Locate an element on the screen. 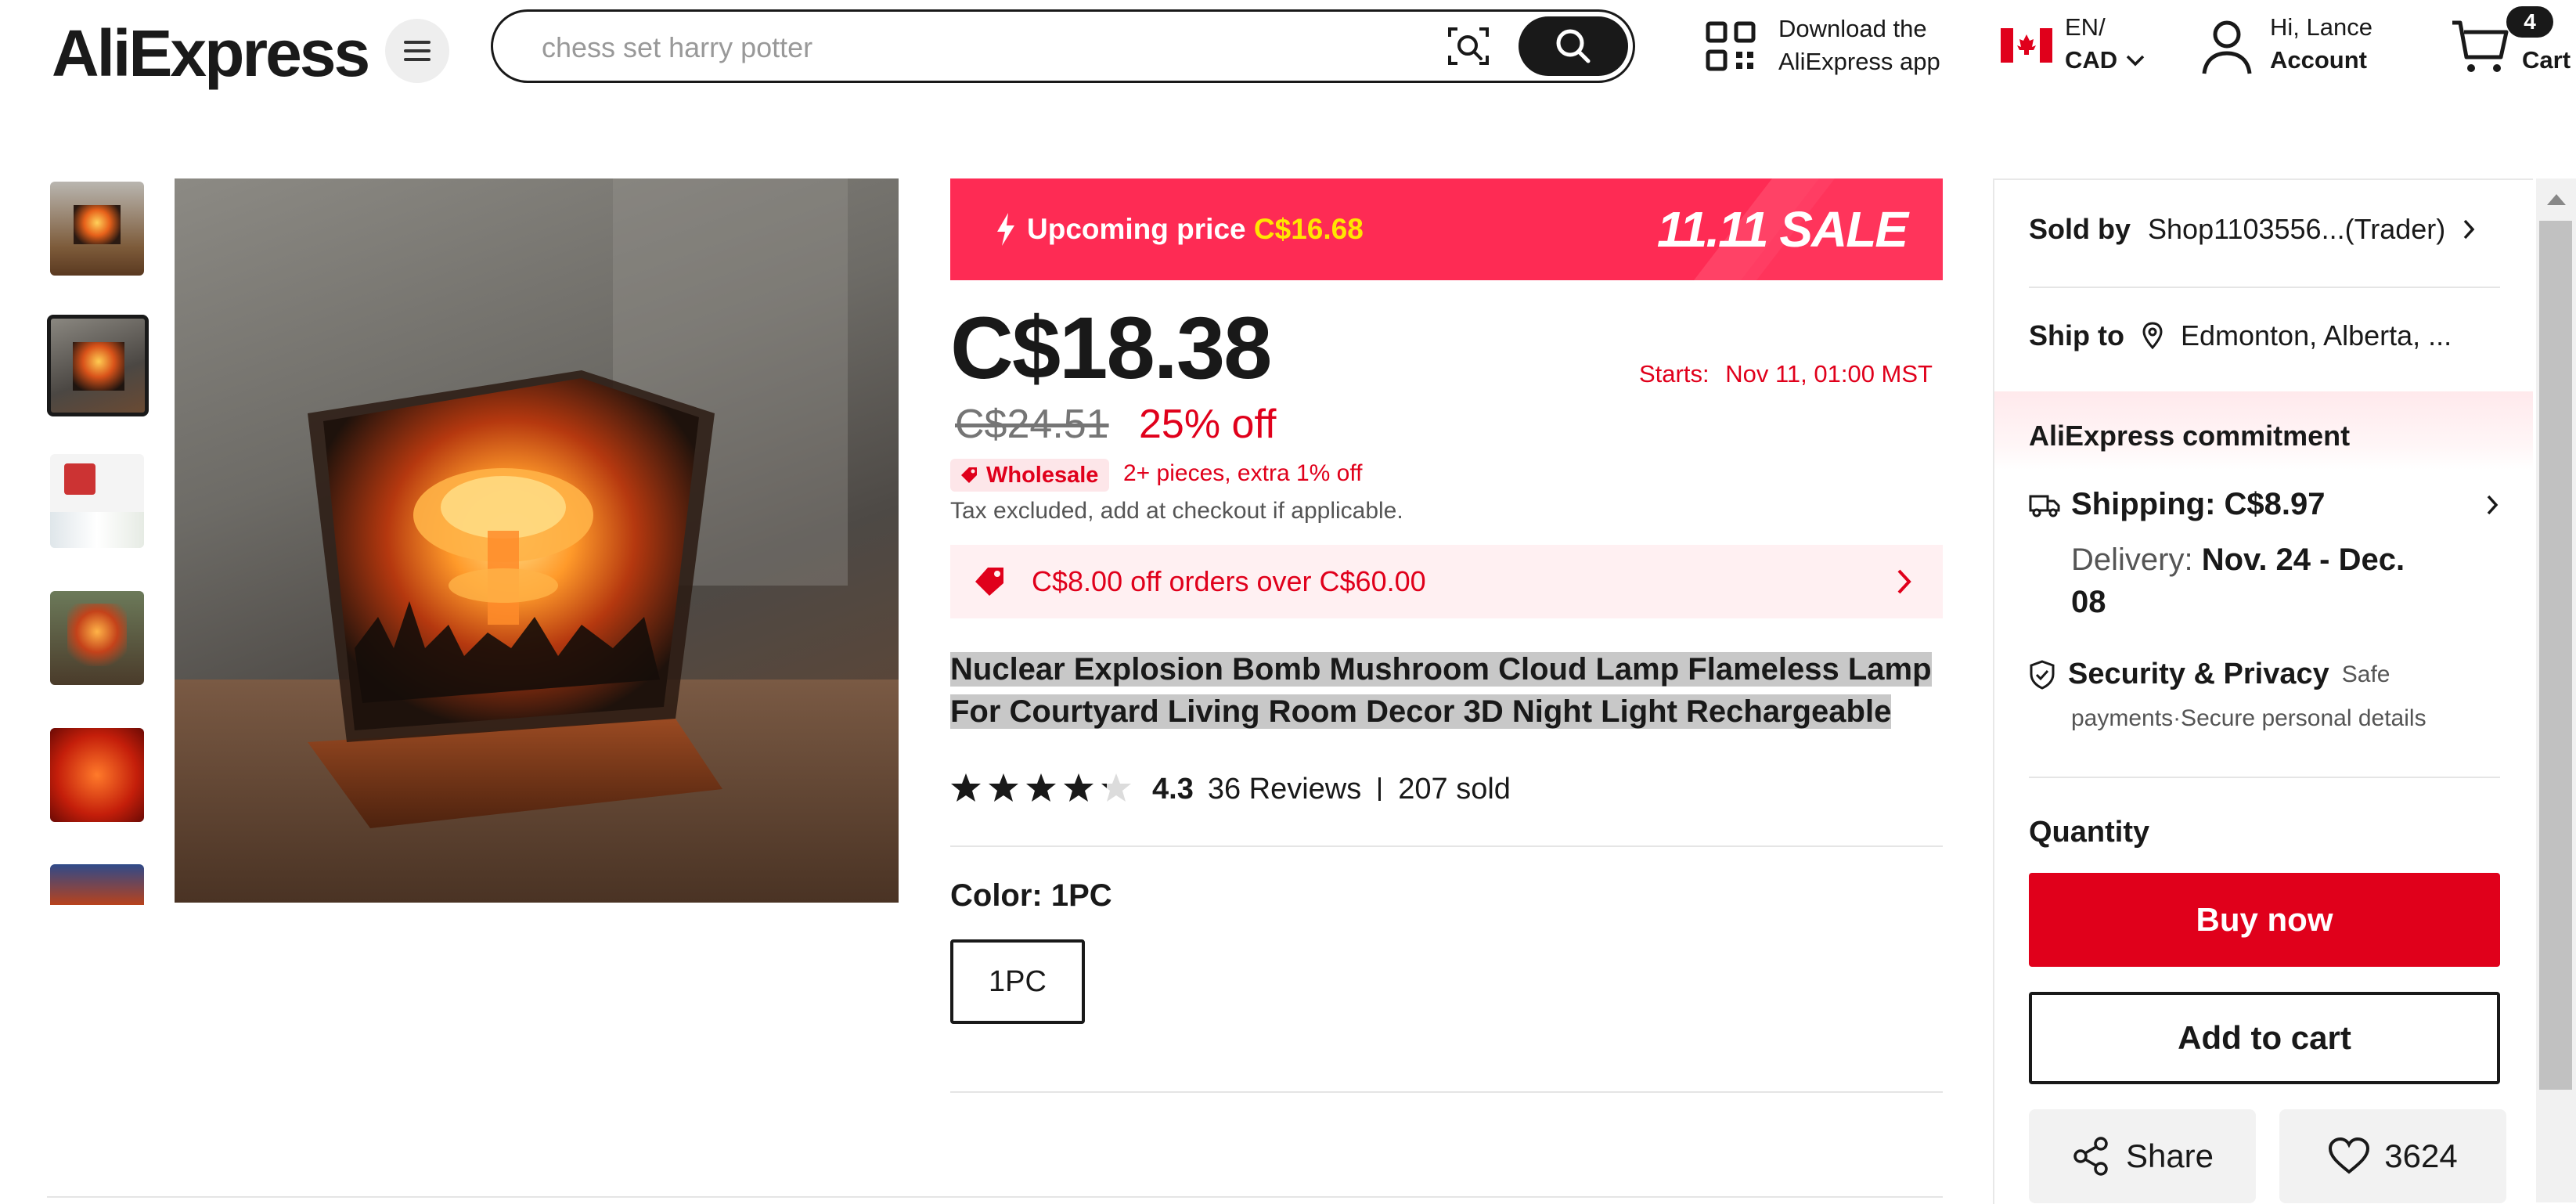  upcoming-price-label: Upcoming price is located at coordinates (1136, 229).